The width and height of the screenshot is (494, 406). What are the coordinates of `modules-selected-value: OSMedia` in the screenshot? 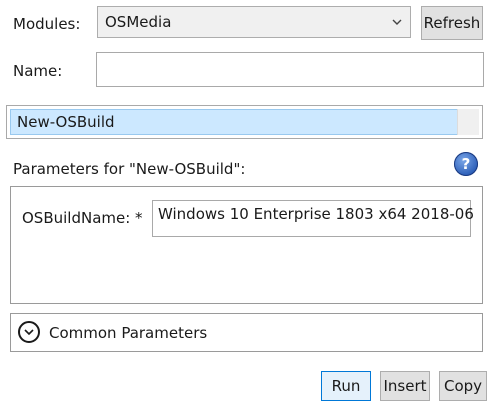 It's located at (138, 22).